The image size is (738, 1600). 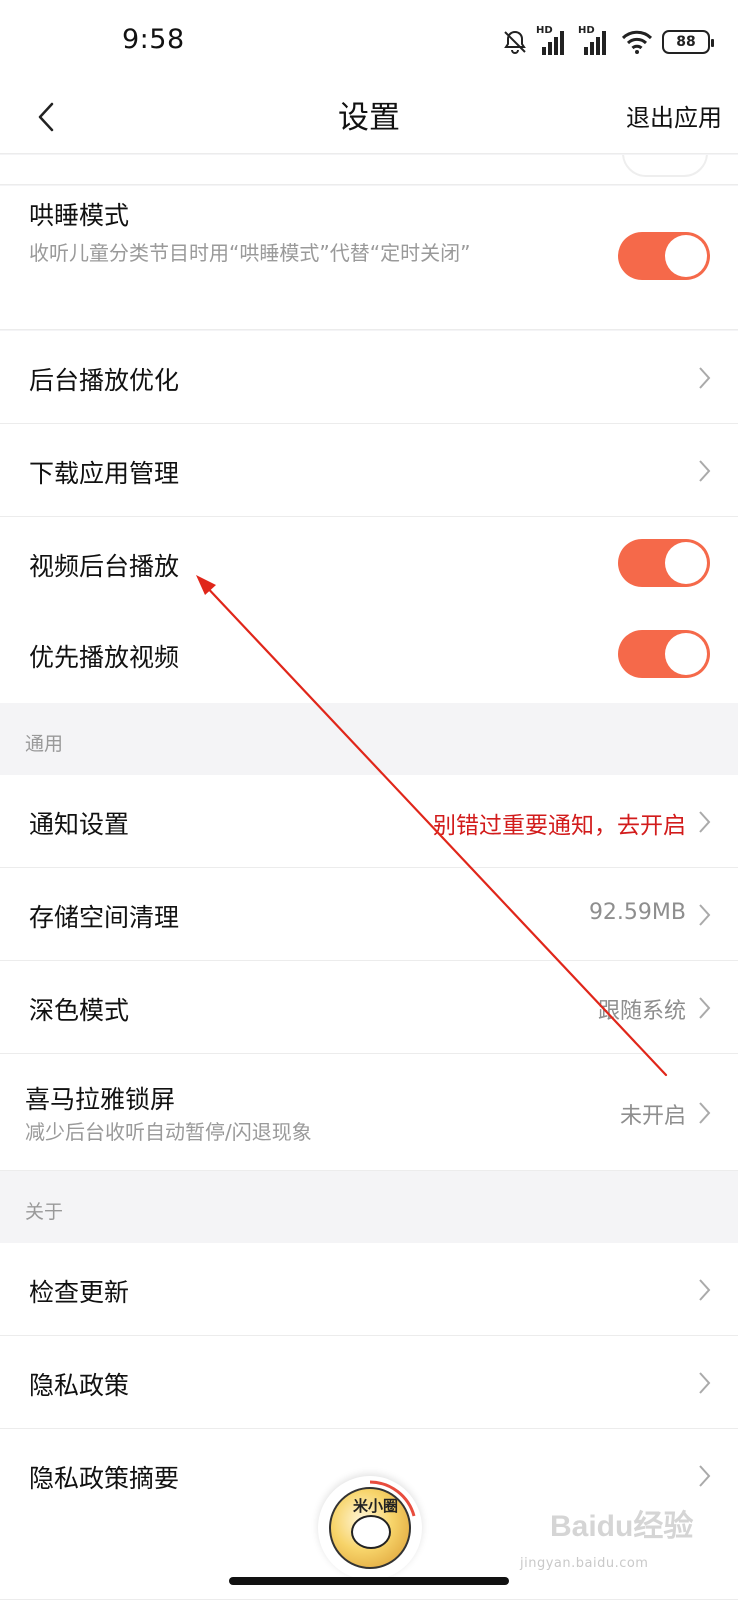 I want to click on storage-cleanup-row: 存储空间清理 92.59MB, so click(x=369, y=914).